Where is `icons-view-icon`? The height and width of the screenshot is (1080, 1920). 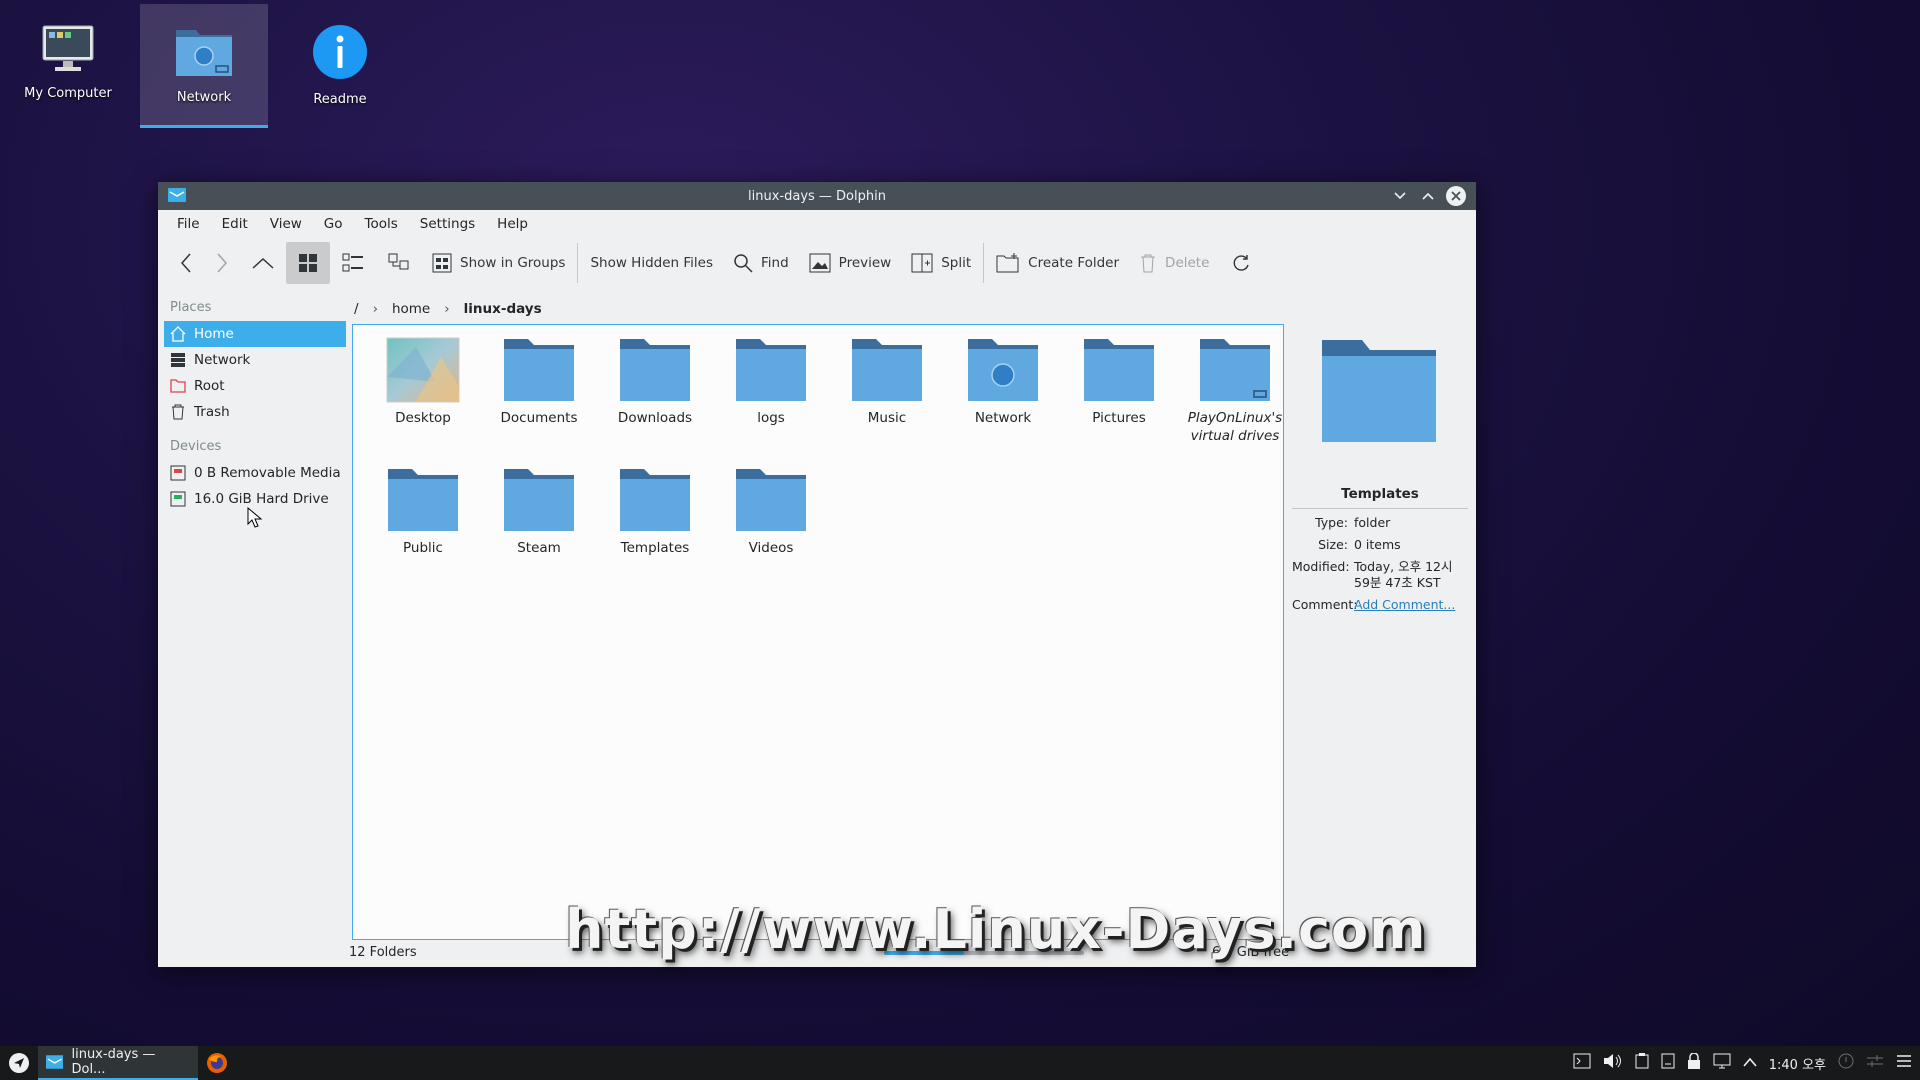
icons-view-icon is located at coordinates (308, 263).